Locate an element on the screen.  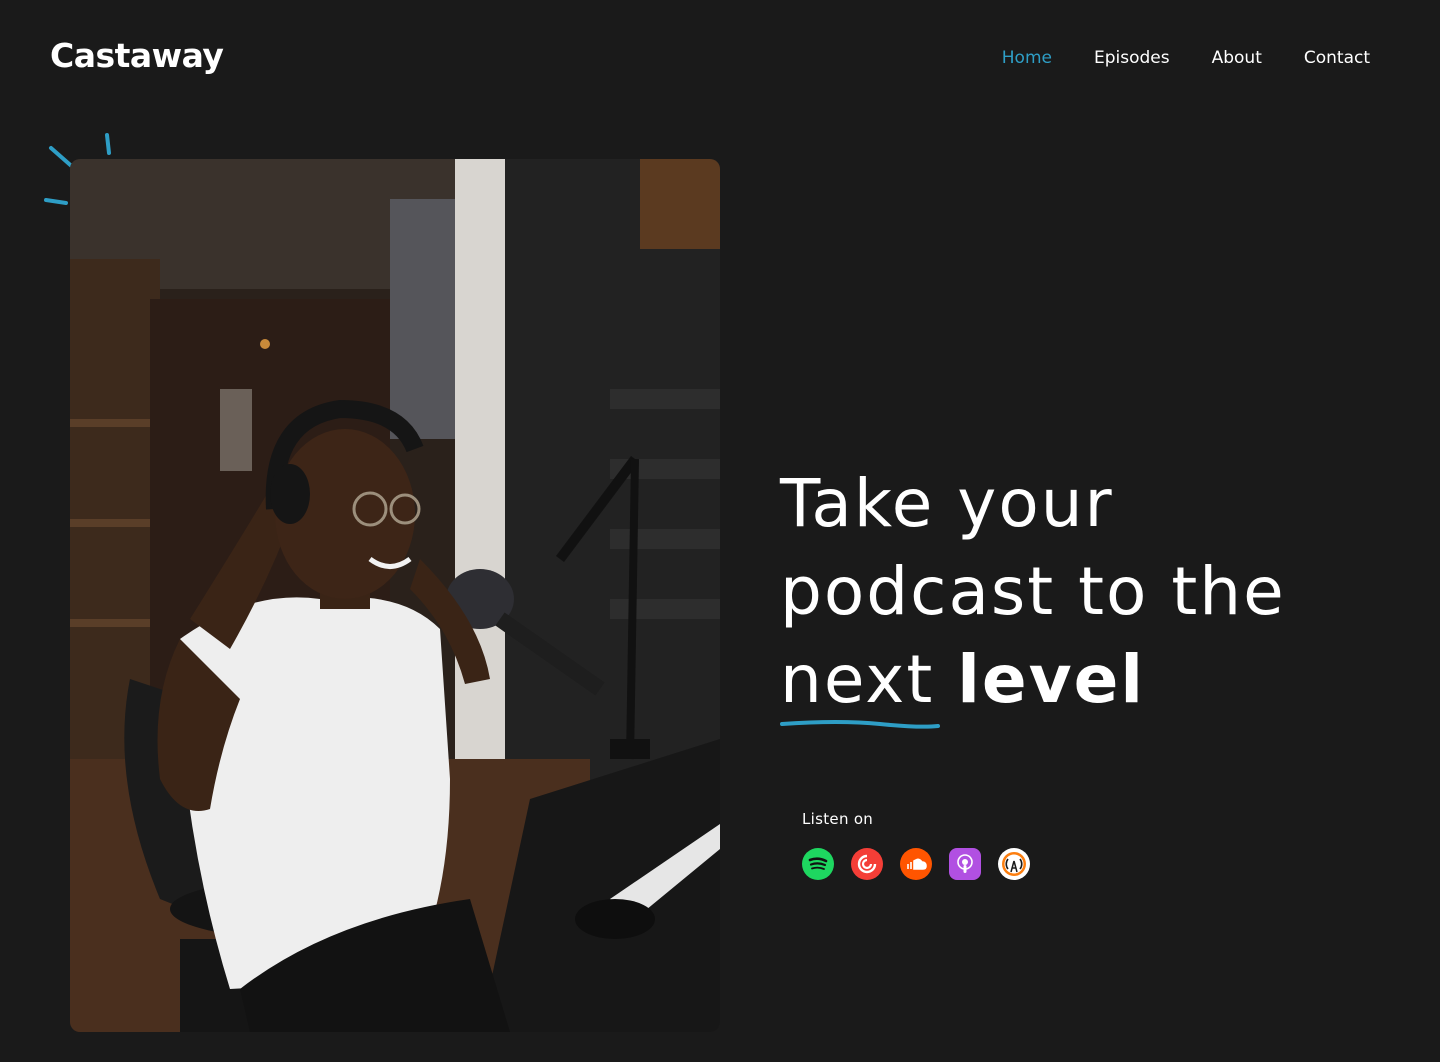
platform-links is located at coordinates (916, 864).